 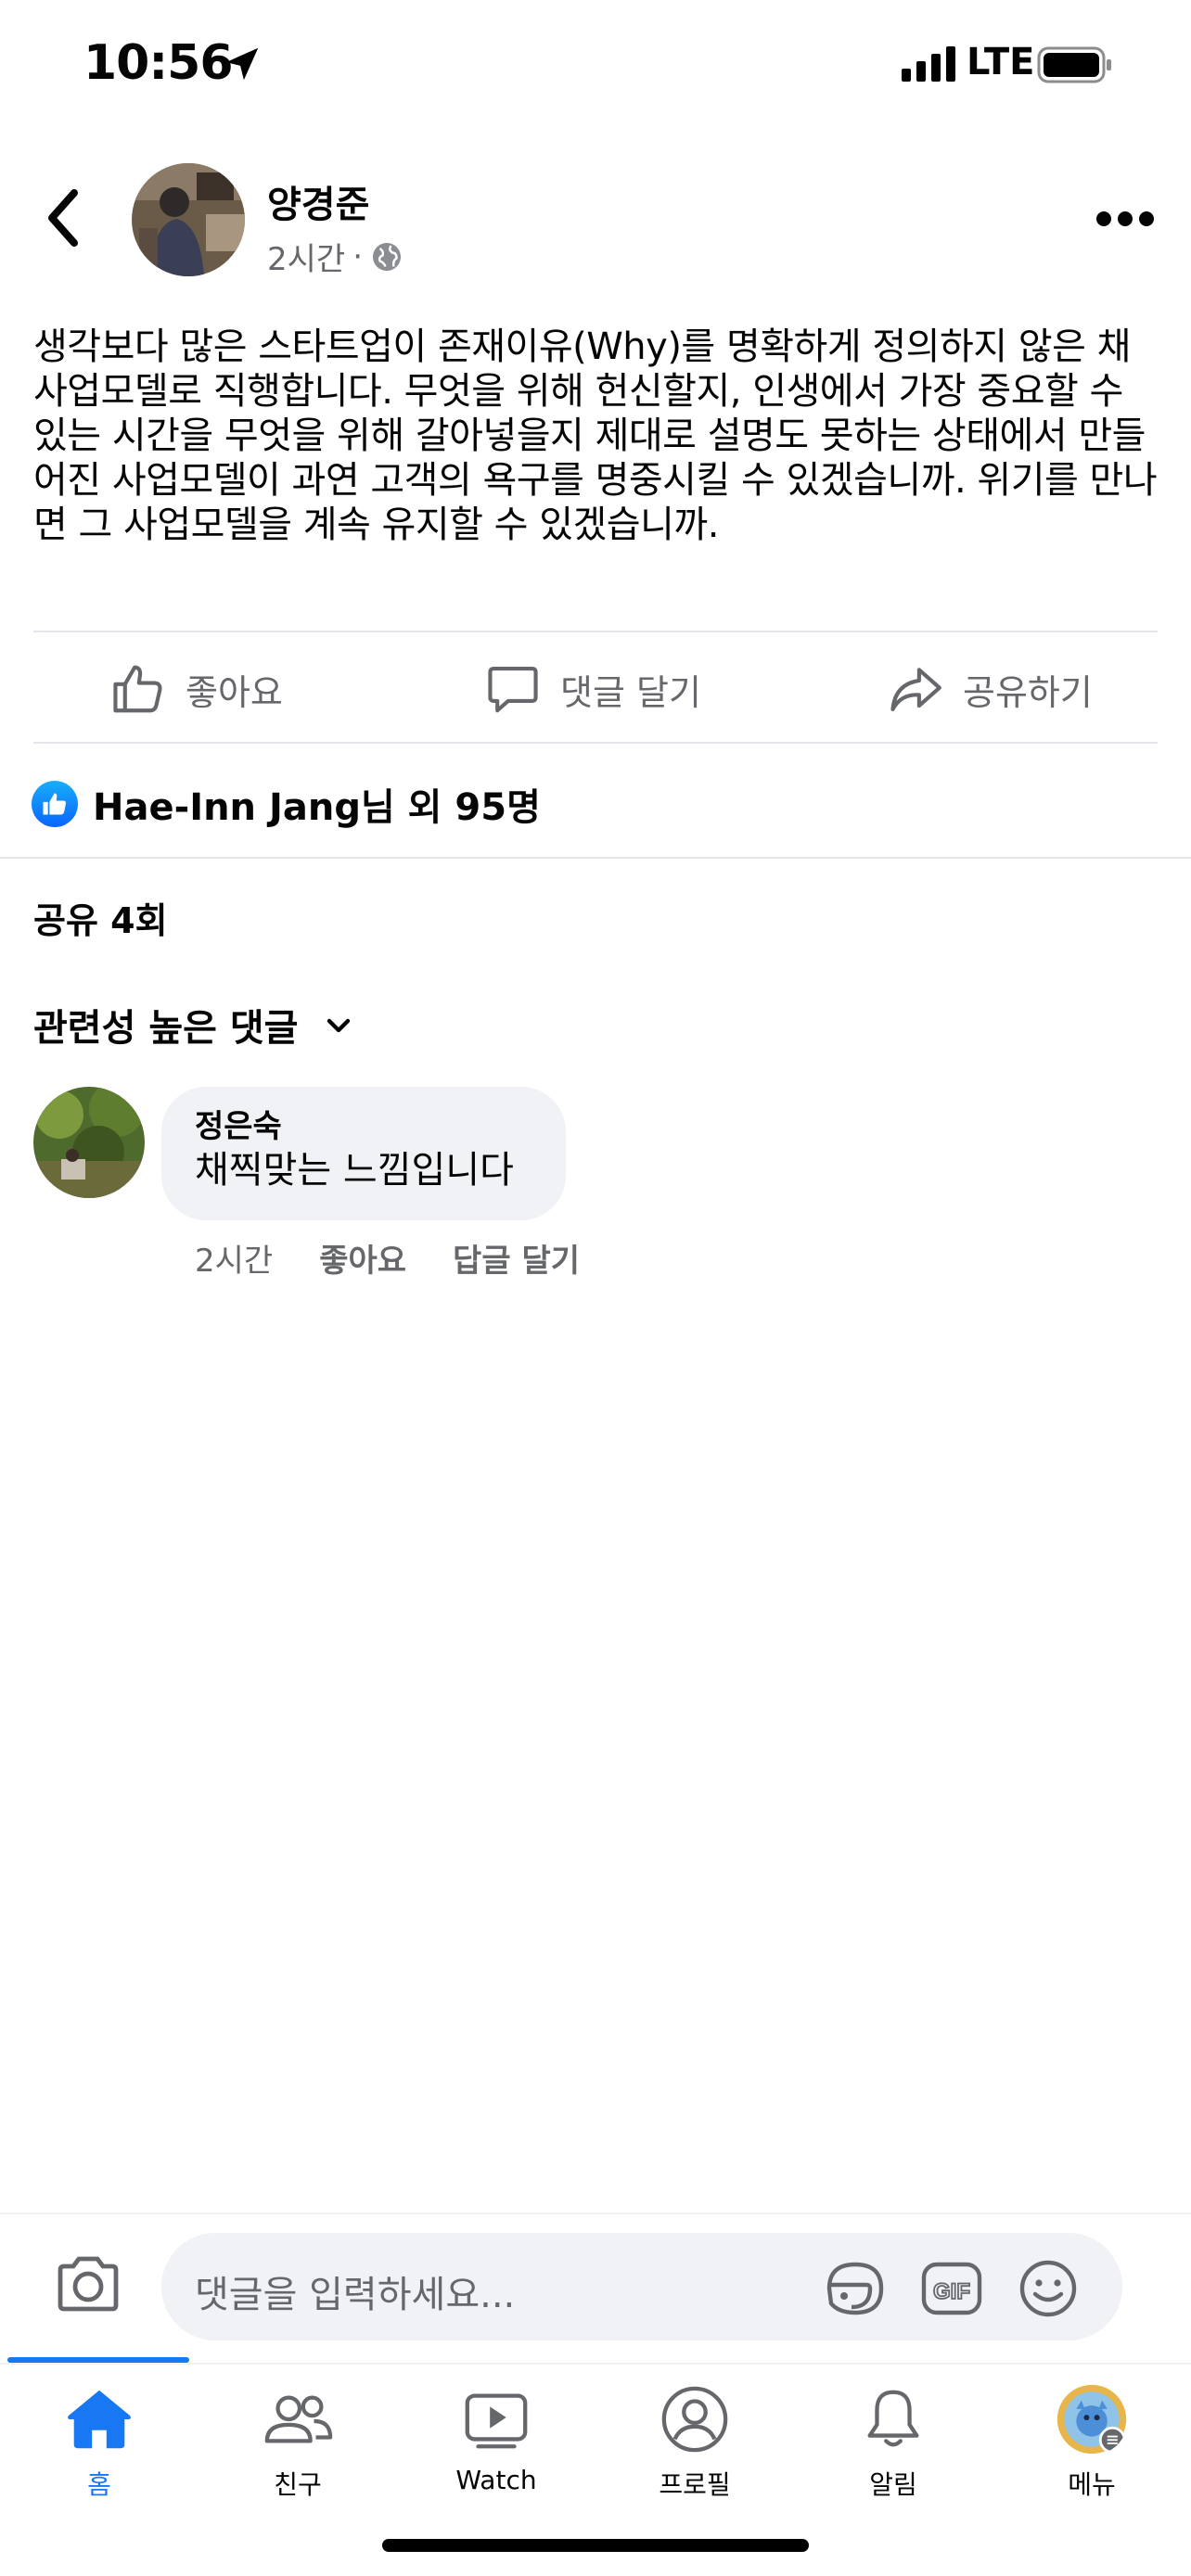 I want to click on comment-bubble: 정은숙 채찍맞는 느낌입니다, so click(x=363, y=1153).